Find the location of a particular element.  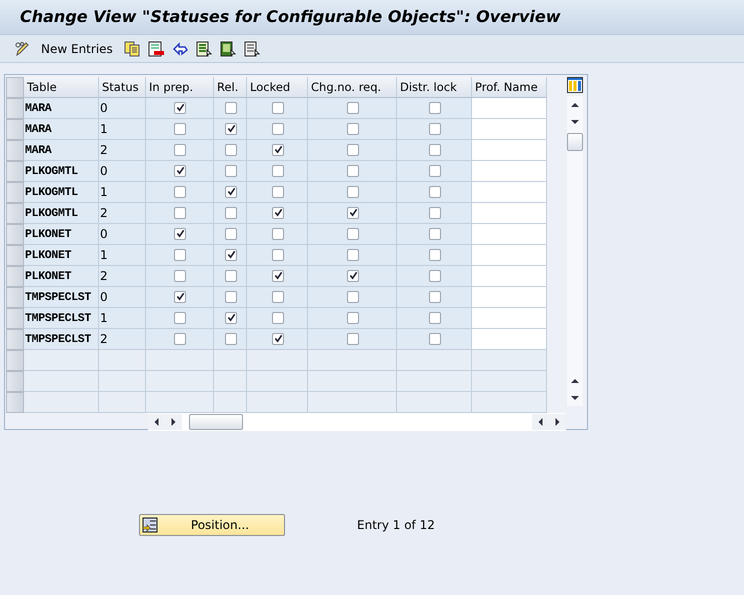

scroll-right-icon is located at coordinates (173, 422).